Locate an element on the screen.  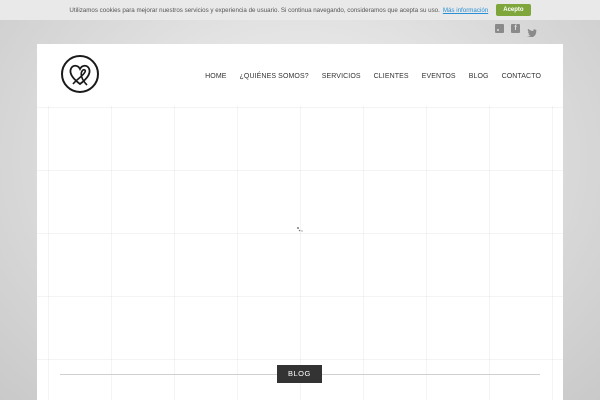
twitter-icon is located at coordinates (532, 31).